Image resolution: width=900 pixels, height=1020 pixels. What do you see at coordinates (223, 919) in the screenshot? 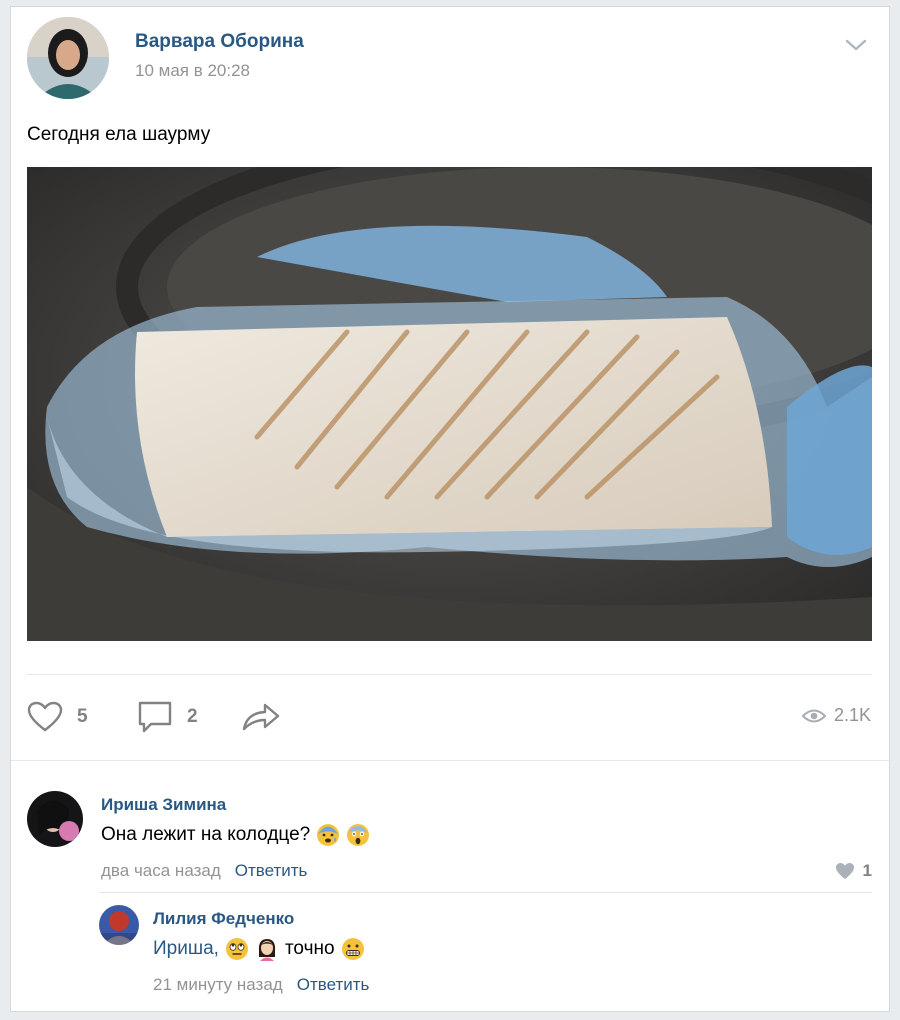
I see `replier-name: Лилия Федченко` at bounding box center [223, 919].